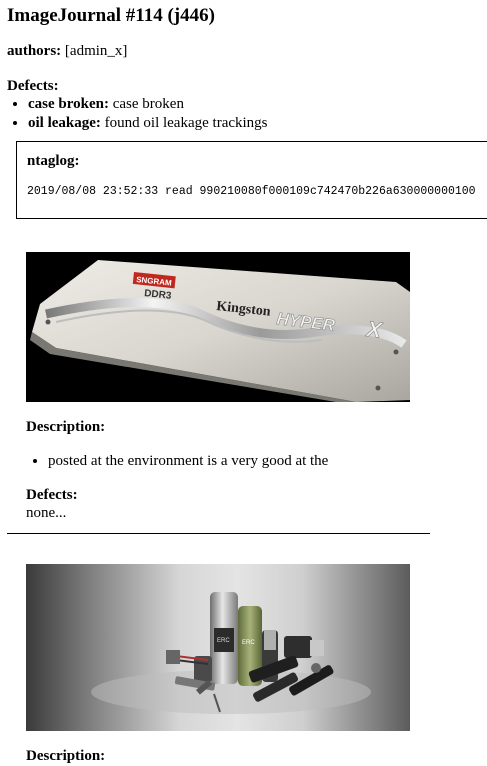 This screenshot has height=766, width=487. Describe the element at coordinates (66, 756) in the screenshot. I see `description-heading-2: Description:` at that location.